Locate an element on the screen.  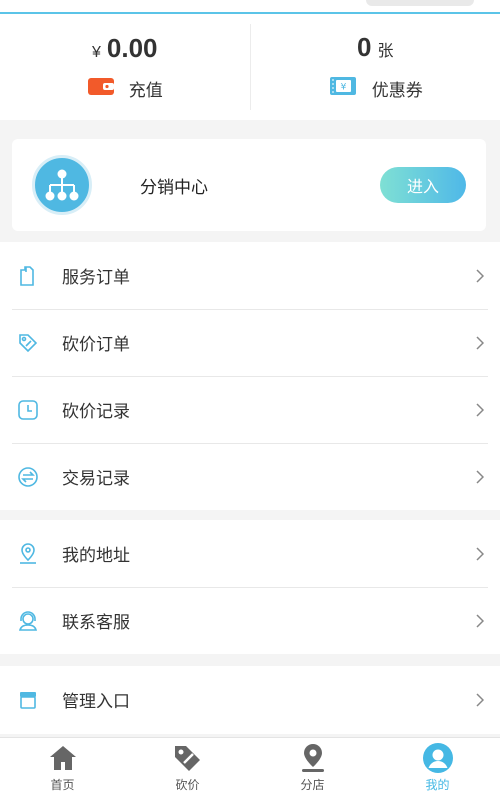
tab-bargain: 砍价 is located at coordinates (187, 767).